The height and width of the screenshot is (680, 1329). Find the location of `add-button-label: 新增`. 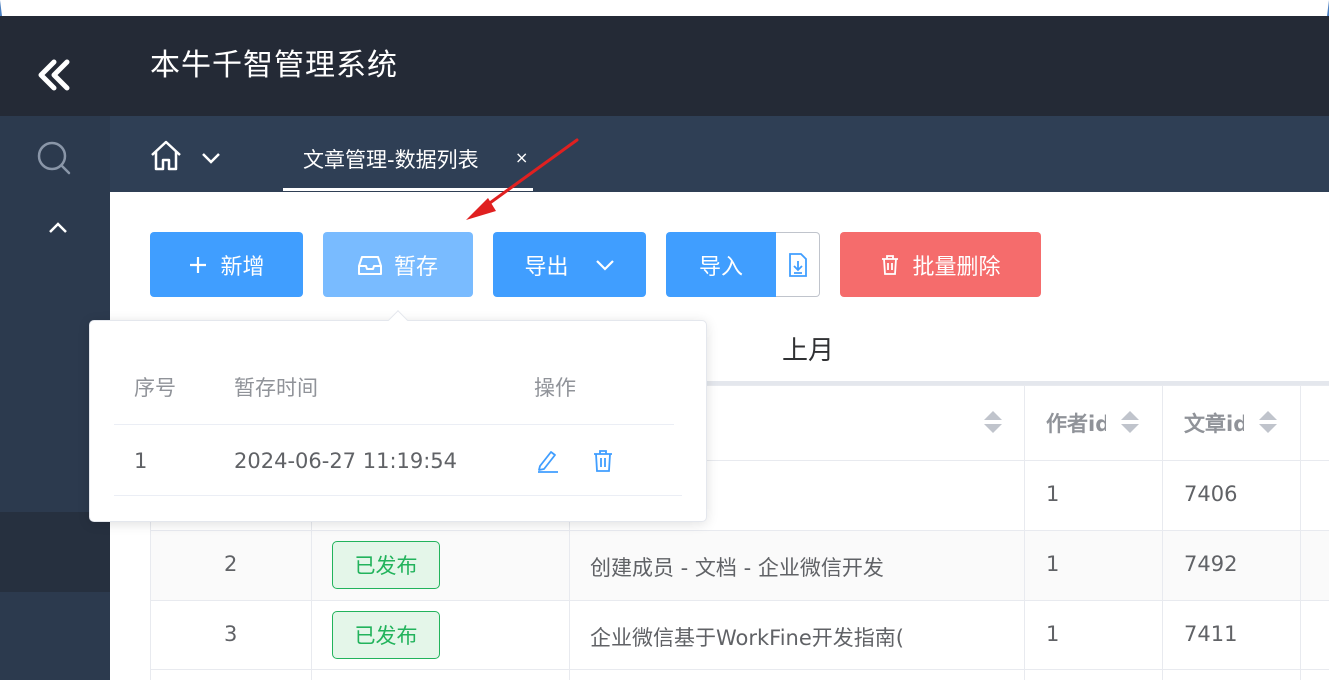

add-button-label: 新增 is located at coordinates (242, 267).